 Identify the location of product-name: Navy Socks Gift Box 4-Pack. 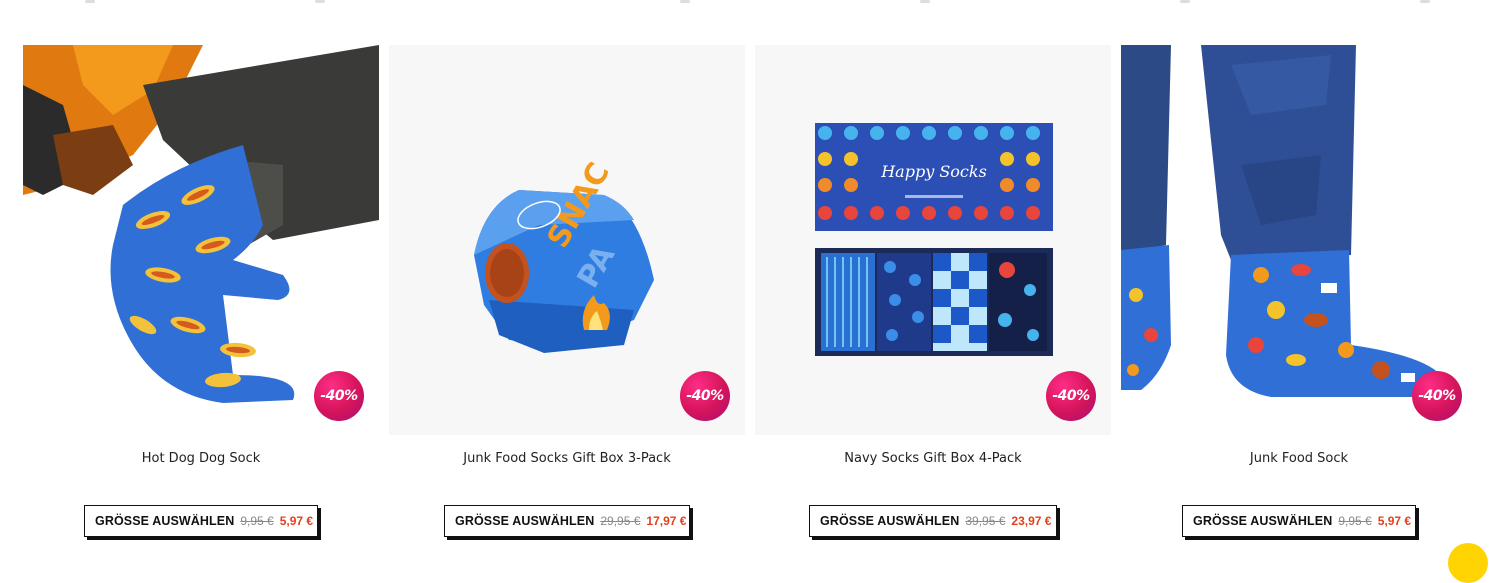
(933, 458).